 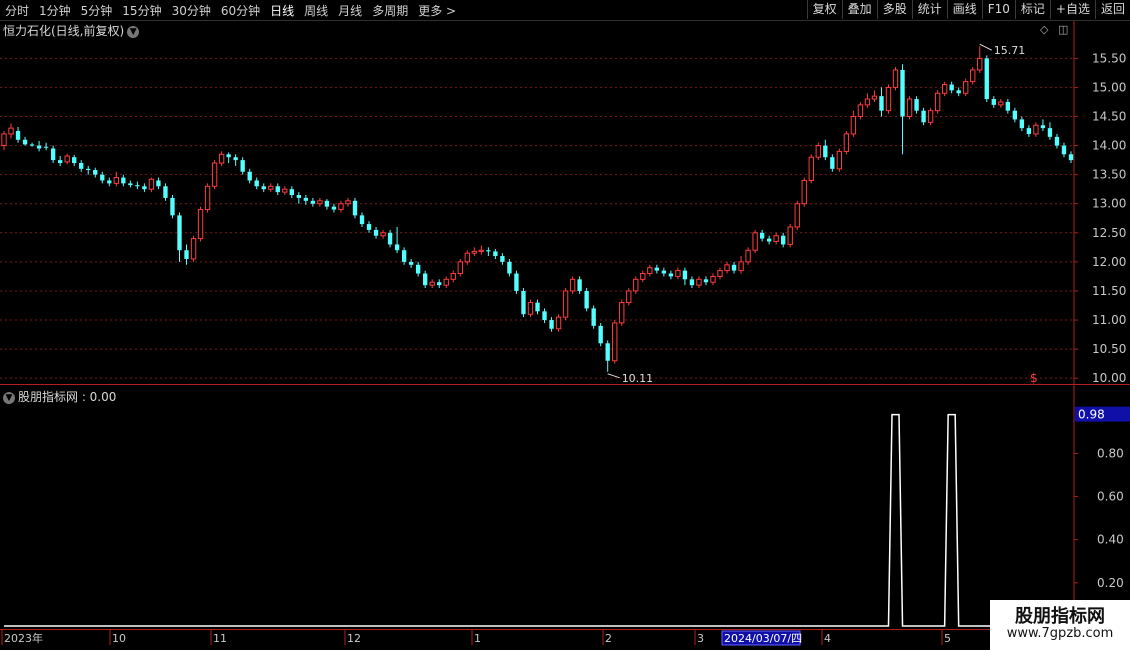 What do you see at coordinates (59, 396) in the screenshot?
I see `indicator-title: ▼ 股朋指标网 : 0.00` at bounding box center [59, 396].